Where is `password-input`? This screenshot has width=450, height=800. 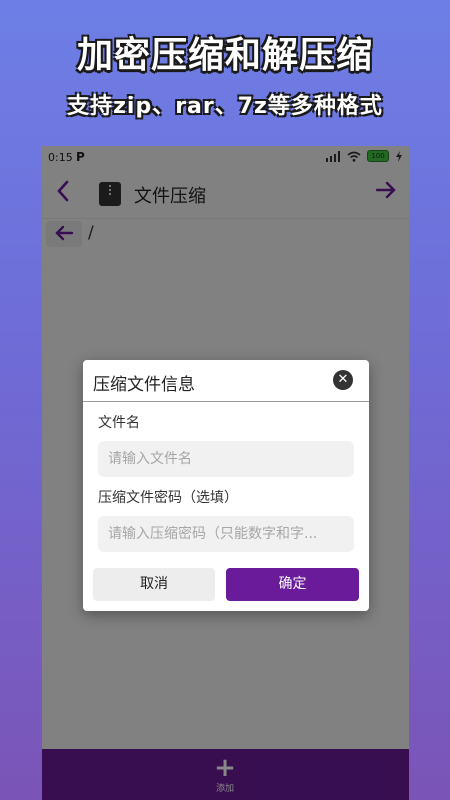
password-input is located at coordinates (226, 534).